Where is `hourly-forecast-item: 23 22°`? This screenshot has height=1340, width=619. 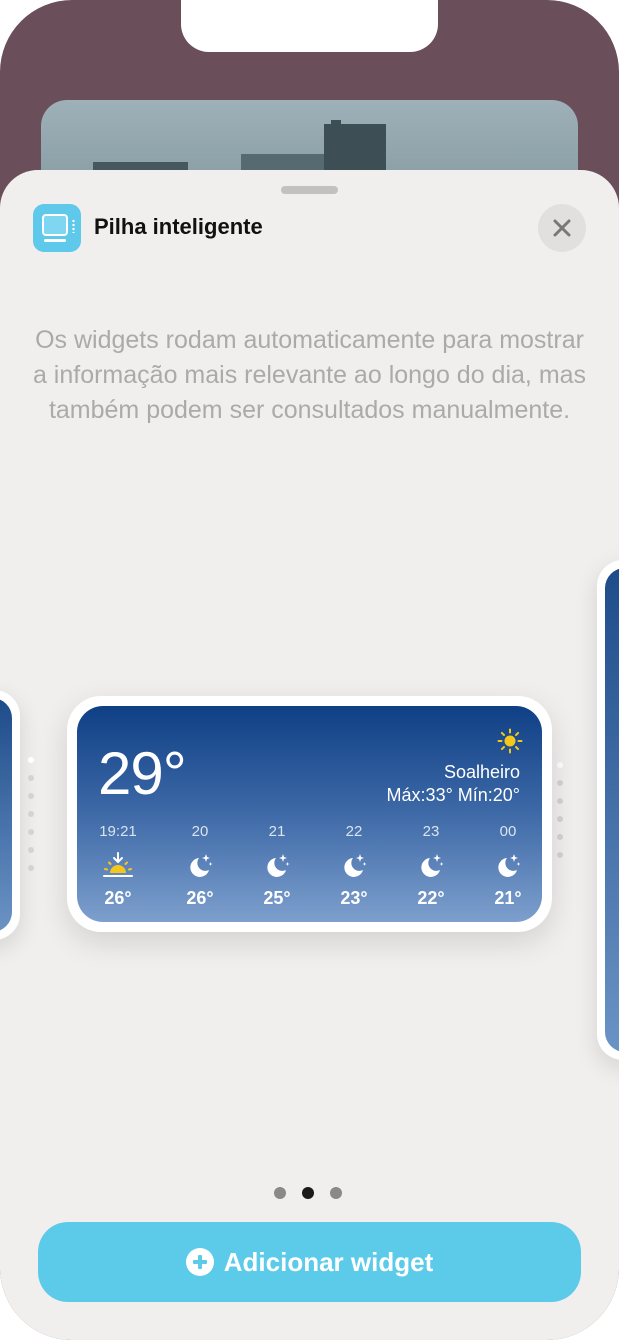 hourly-forecast-item: 23 22° is located at coordinates (431, 866).